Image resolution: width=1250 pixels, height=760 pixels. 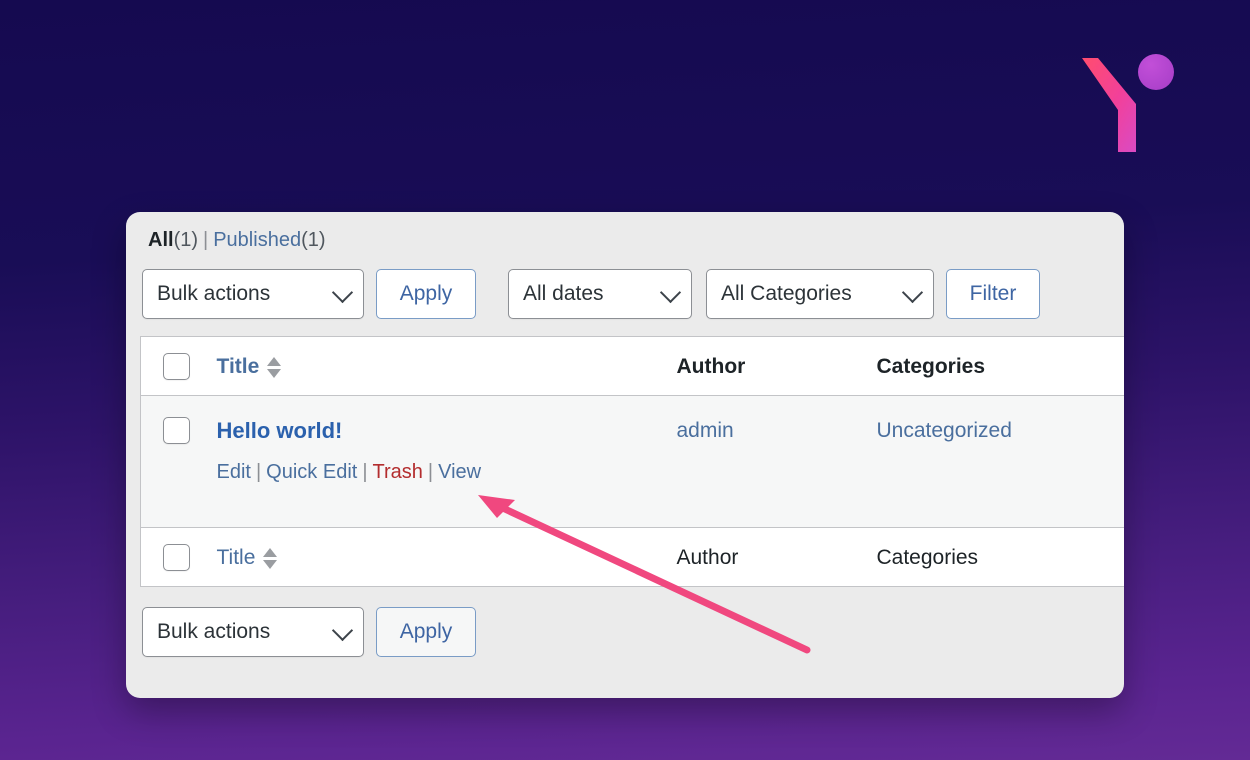 I want to click on row-checkbox, so click(x=176, y=430).